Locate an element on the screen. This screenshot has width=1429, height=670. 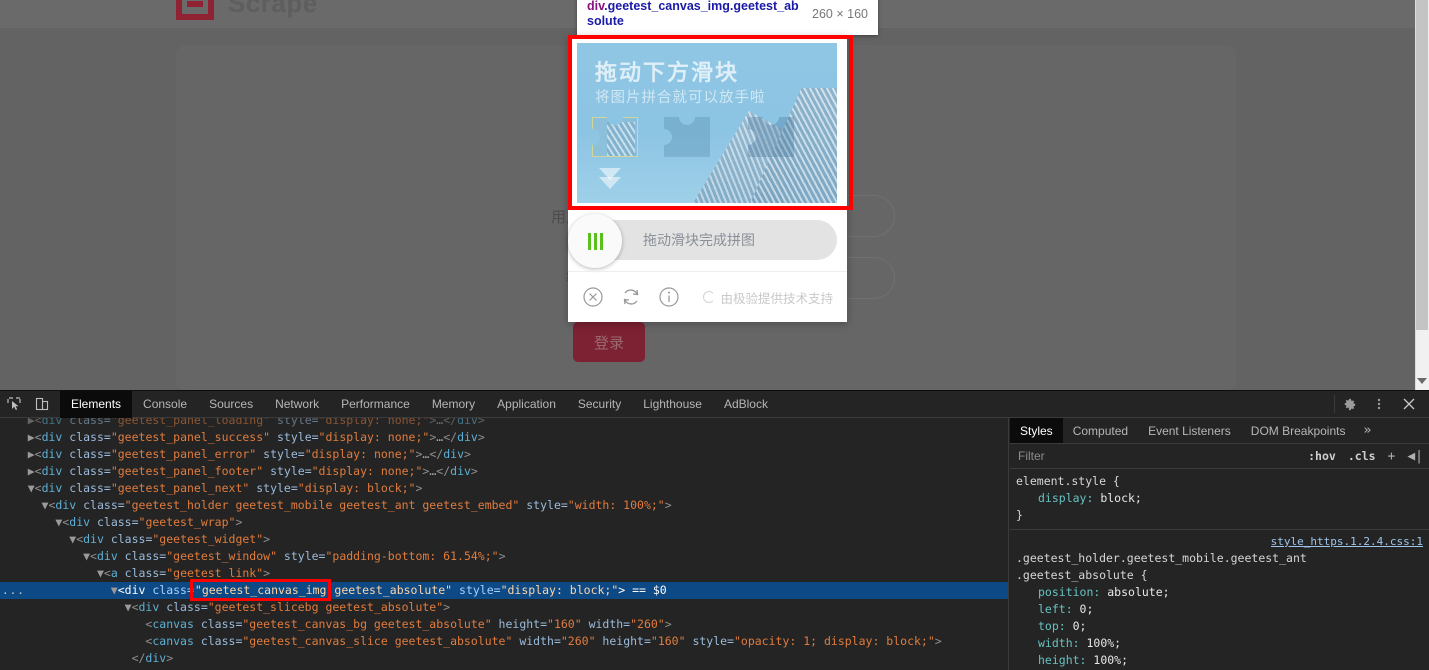
devtools-tab-network: Network is located at coordinates (297, 404).